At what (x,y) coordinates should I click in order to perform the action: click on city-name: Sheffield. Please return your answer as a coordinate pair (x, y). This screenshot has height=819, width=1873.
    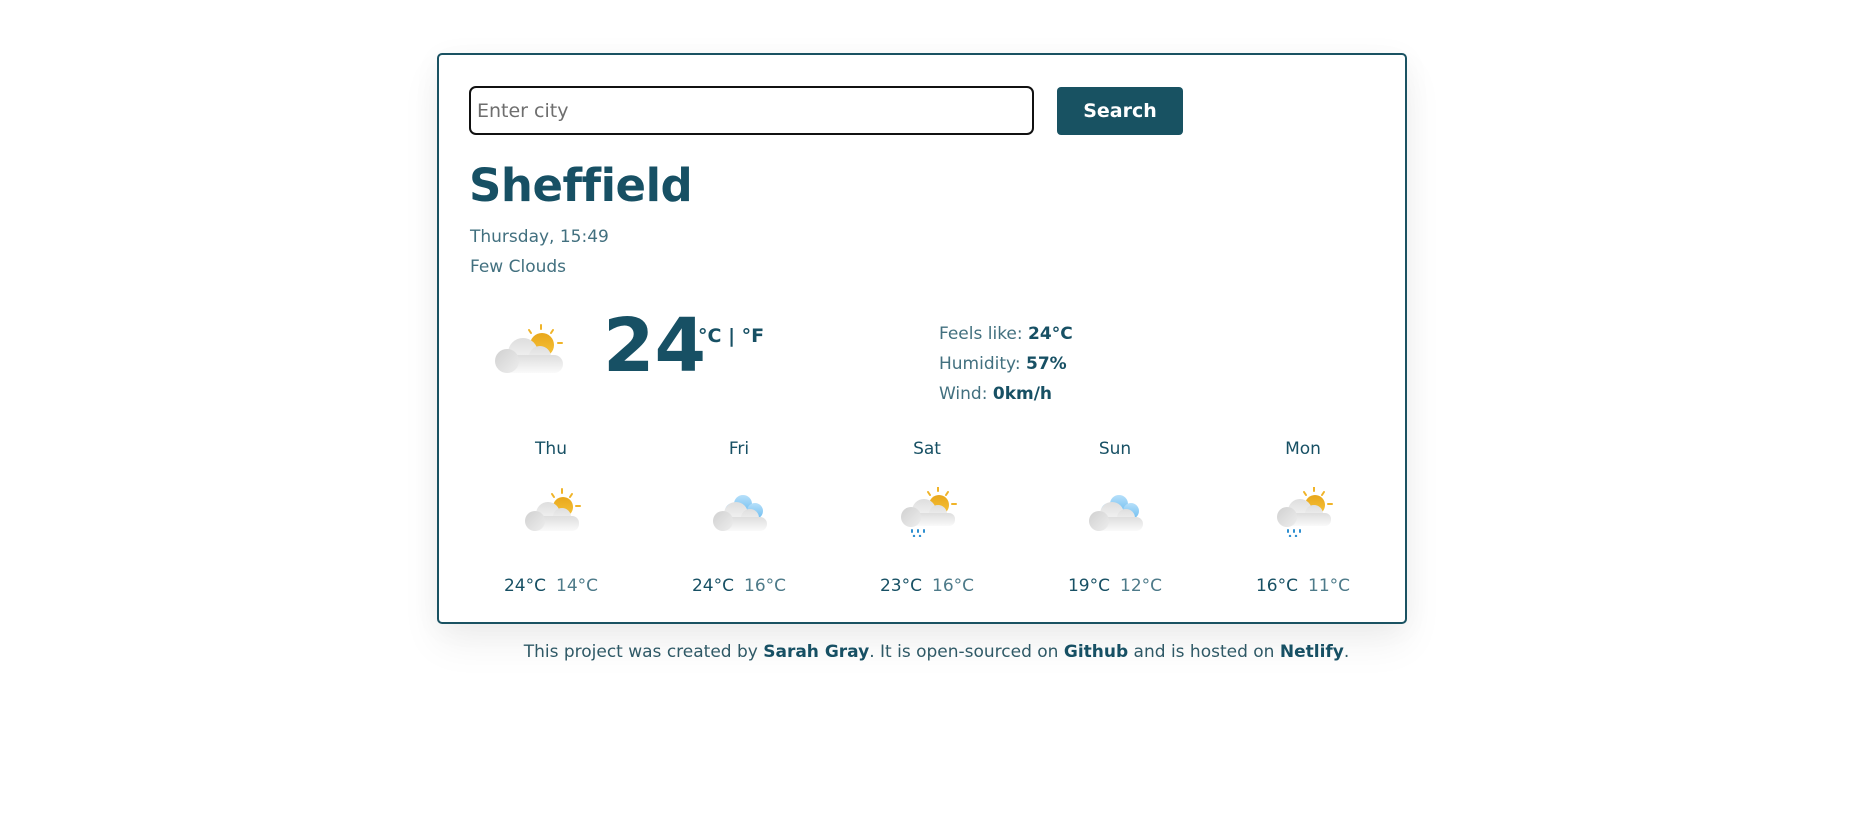
    Looking at the image, I should click on (581, 185).